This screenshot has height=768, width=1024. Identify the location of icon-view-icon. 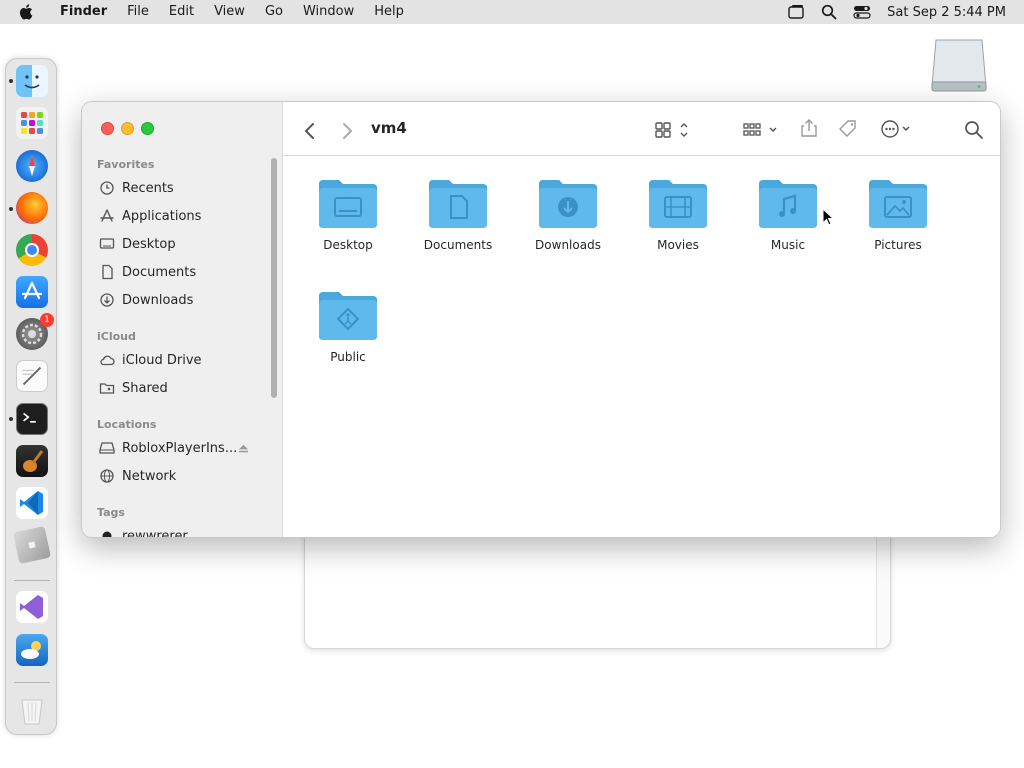
(673, 130).